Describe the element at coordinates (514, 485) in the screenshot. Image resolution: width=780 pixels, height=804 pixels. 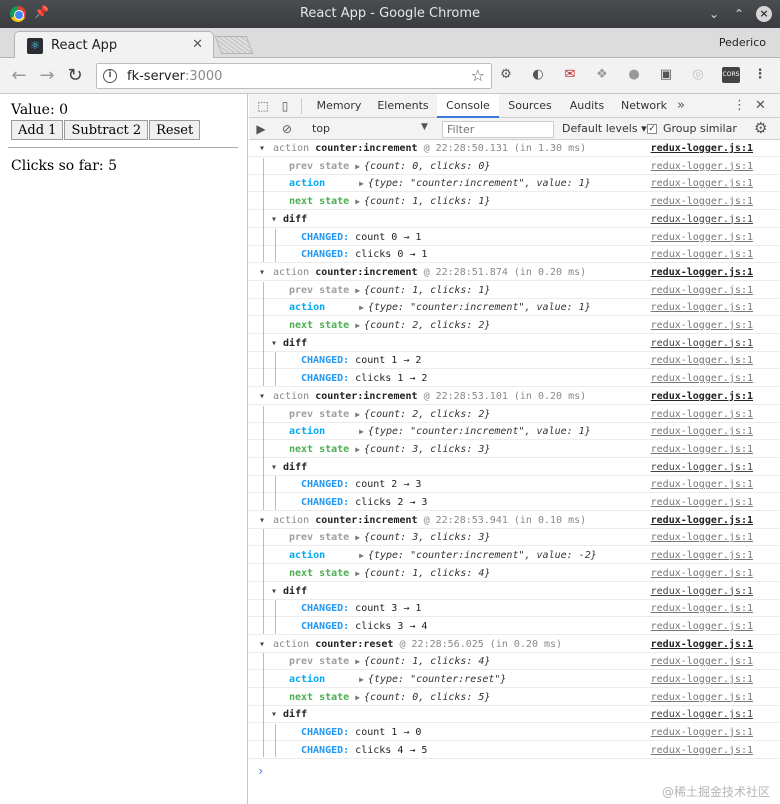
I see `log-line: CHANGED: count 2 → 3 redux-logger.js:1` at that location.